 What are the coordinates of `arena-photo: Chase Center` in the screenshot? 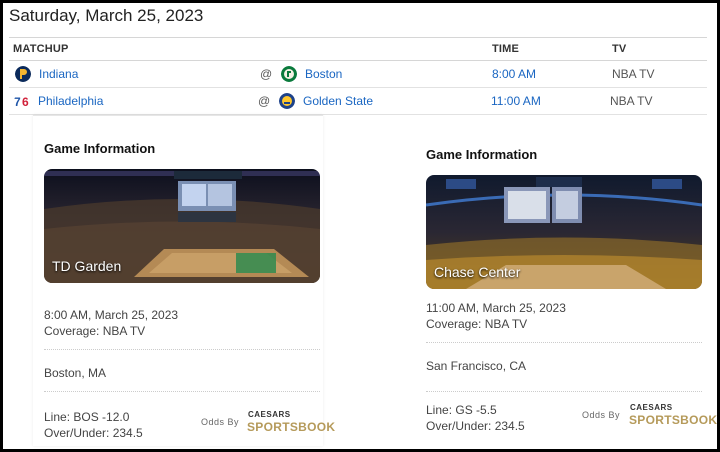 It's located at (564, 232).